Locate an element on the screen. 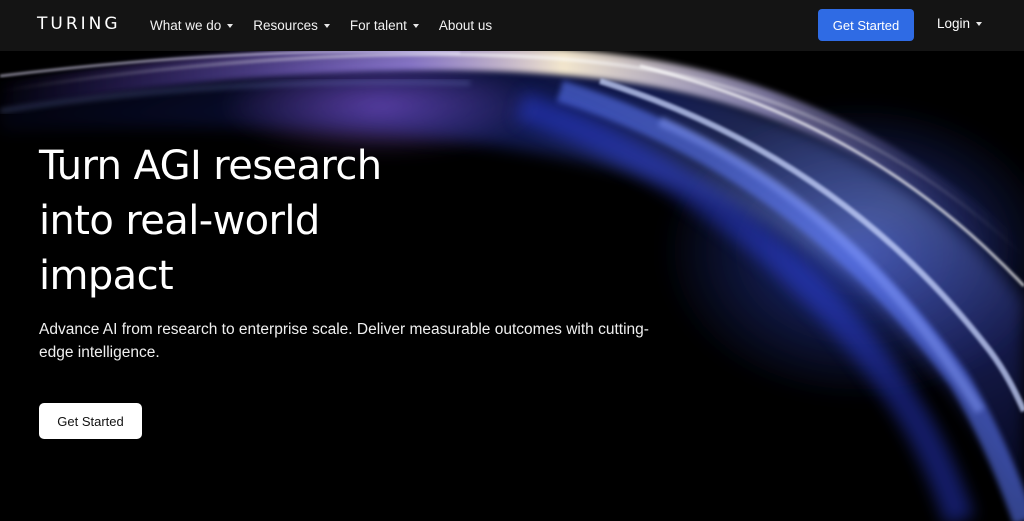 The height and width of the screenshot is (521, 1024). nav-item-what-we-do: What we do is located at coordinates (192, 25).